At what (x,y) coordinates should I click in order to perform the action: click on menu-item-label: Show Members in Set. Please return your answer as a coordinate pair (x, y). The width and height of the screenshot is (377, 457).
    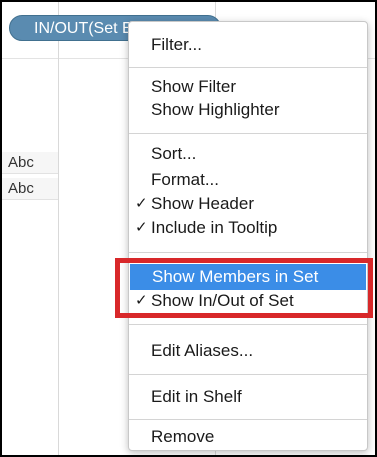
    Looking at the image, I should click on (235, 276).